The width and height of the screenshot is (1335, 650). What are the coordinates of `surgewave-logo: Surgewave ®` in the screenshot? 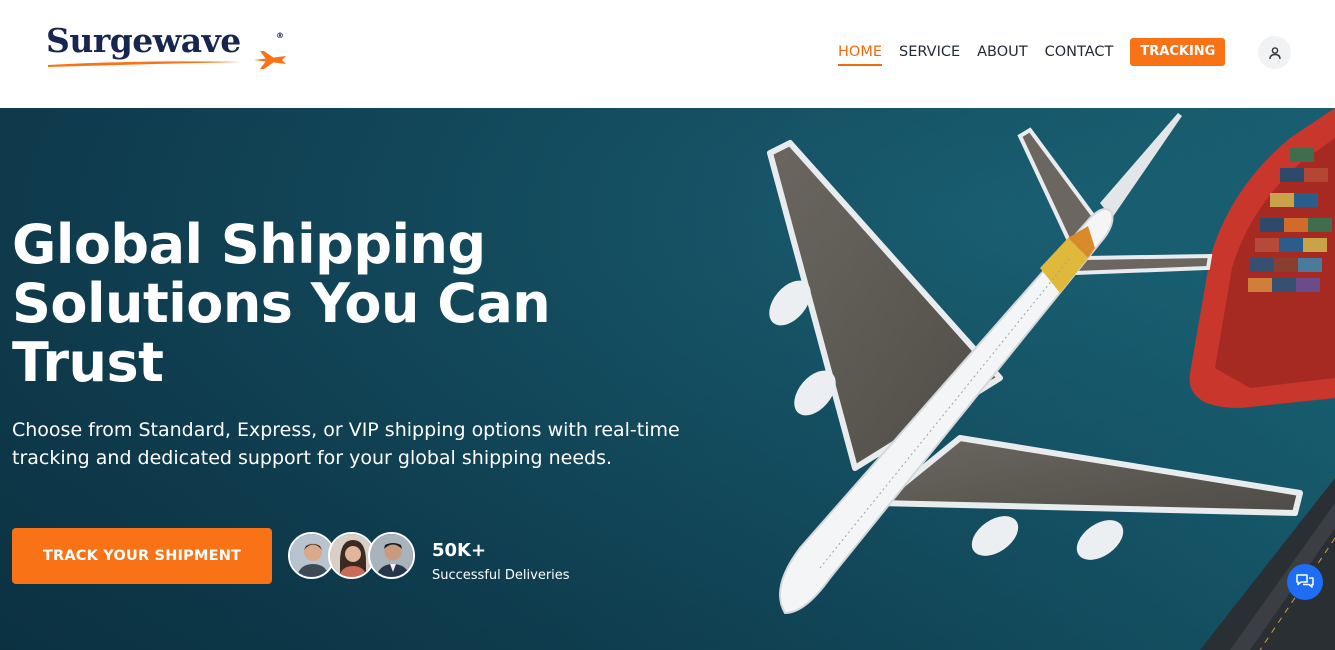 It's located at (171, 47).